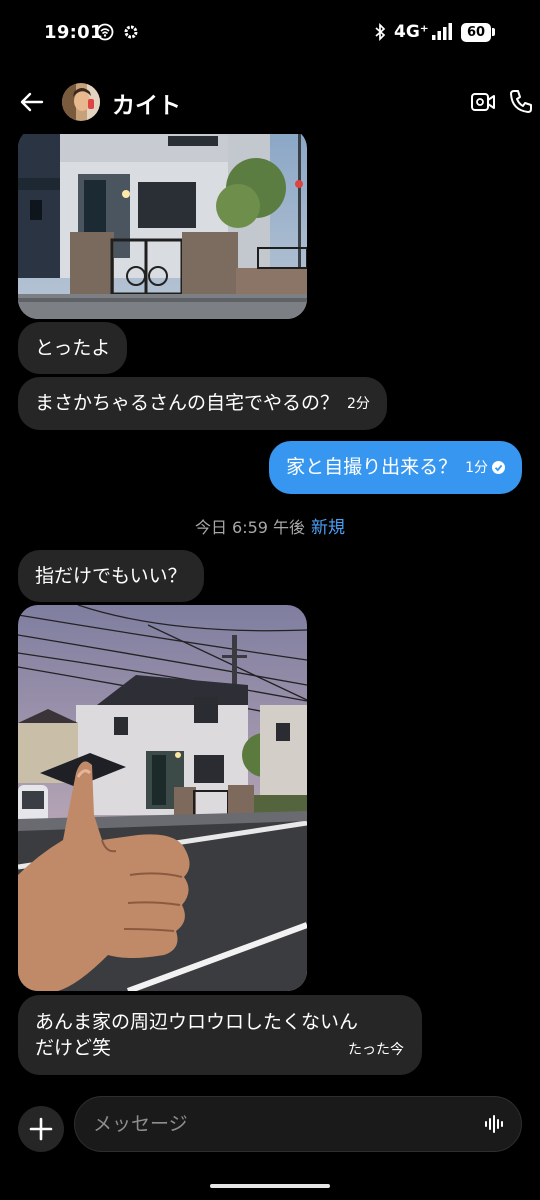 Image resolution: width=540 pixels, height=1200 pixels. What do you see at coordinates (521, 101) in the screenshot?
I see `phone-call-icon` at bounding box center [521, 101].